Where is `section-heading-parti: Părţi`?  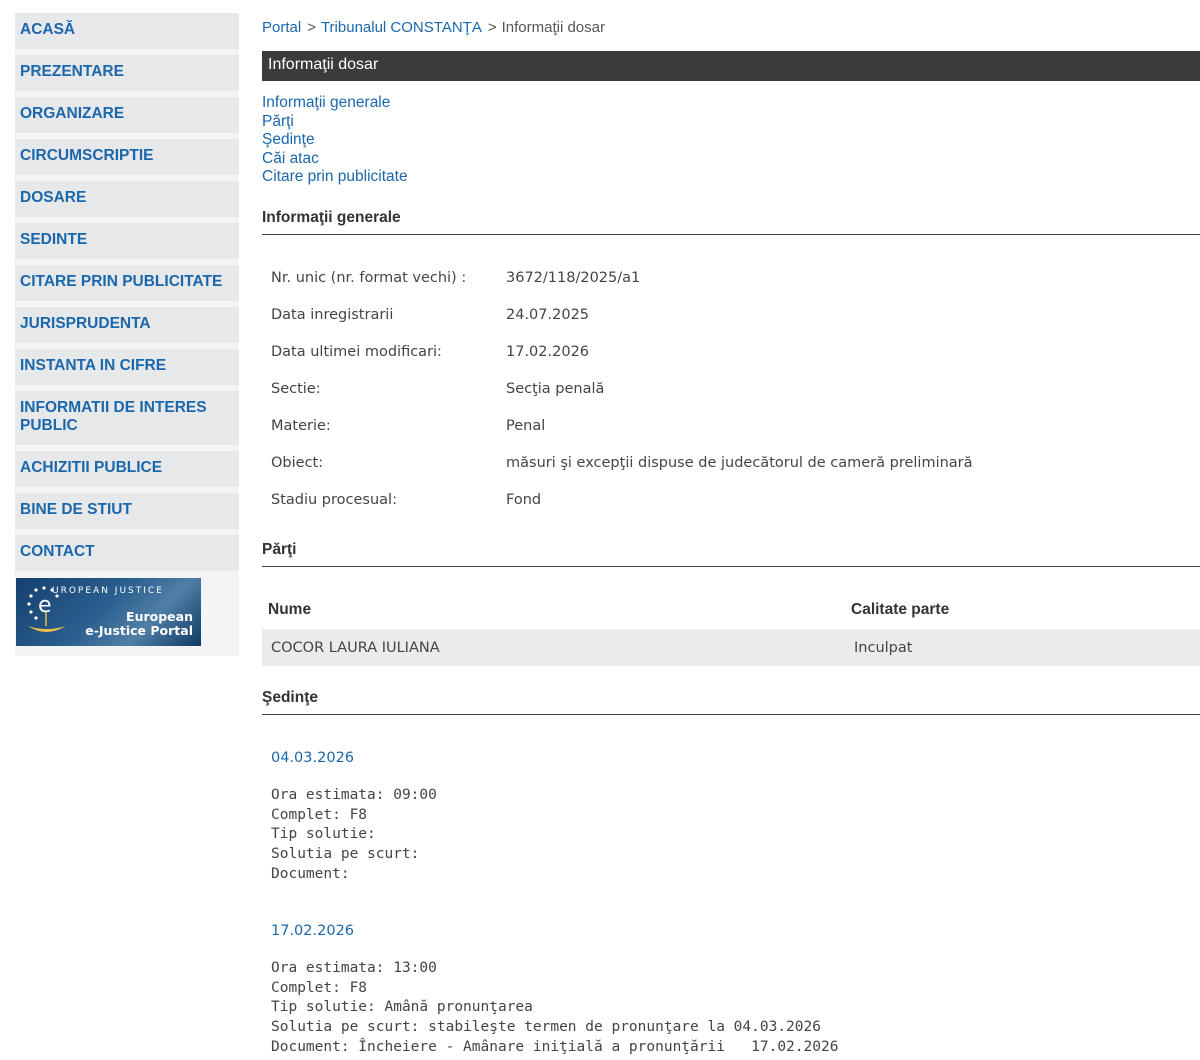
section-heading-parti: Părţi is located at coordinates (731, 554).